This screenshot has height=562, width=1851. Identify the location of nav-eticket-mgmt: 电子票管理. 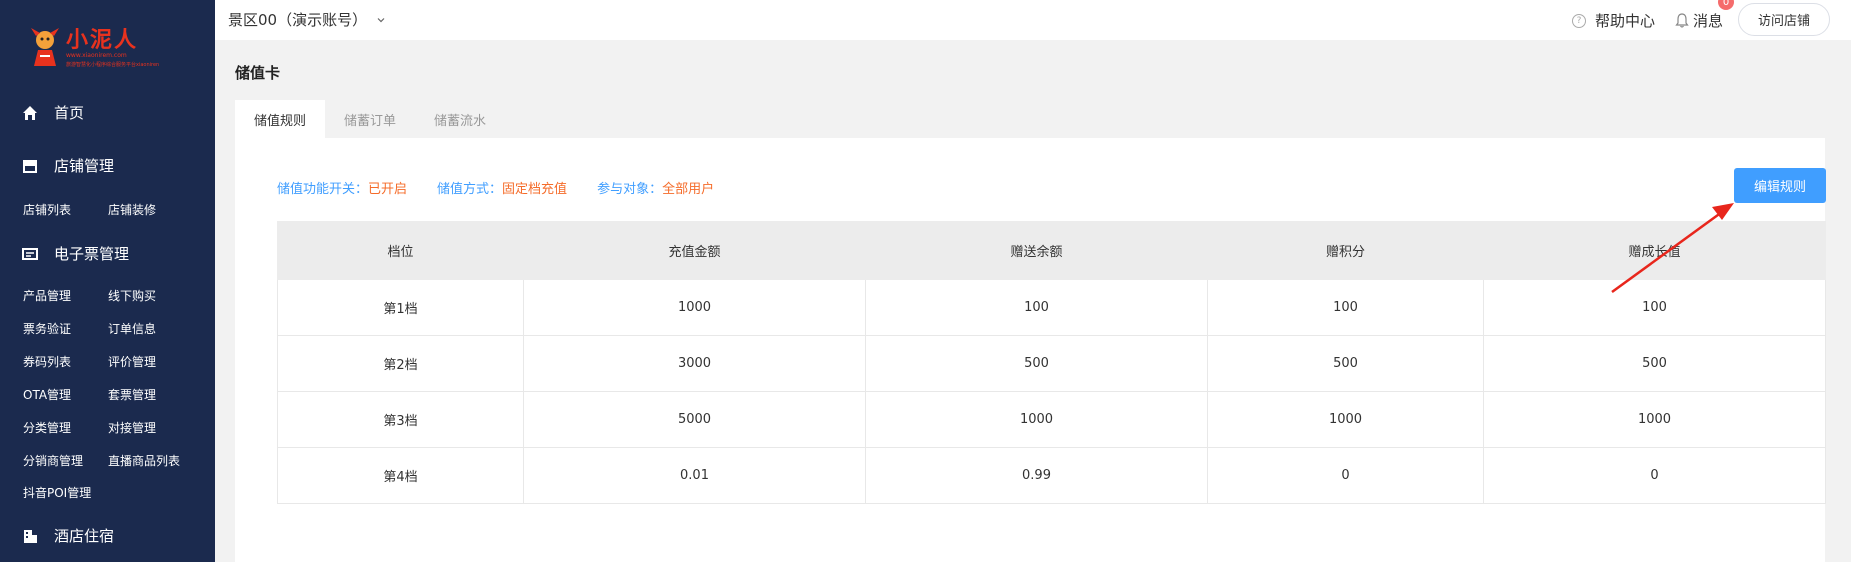
(75, 253).